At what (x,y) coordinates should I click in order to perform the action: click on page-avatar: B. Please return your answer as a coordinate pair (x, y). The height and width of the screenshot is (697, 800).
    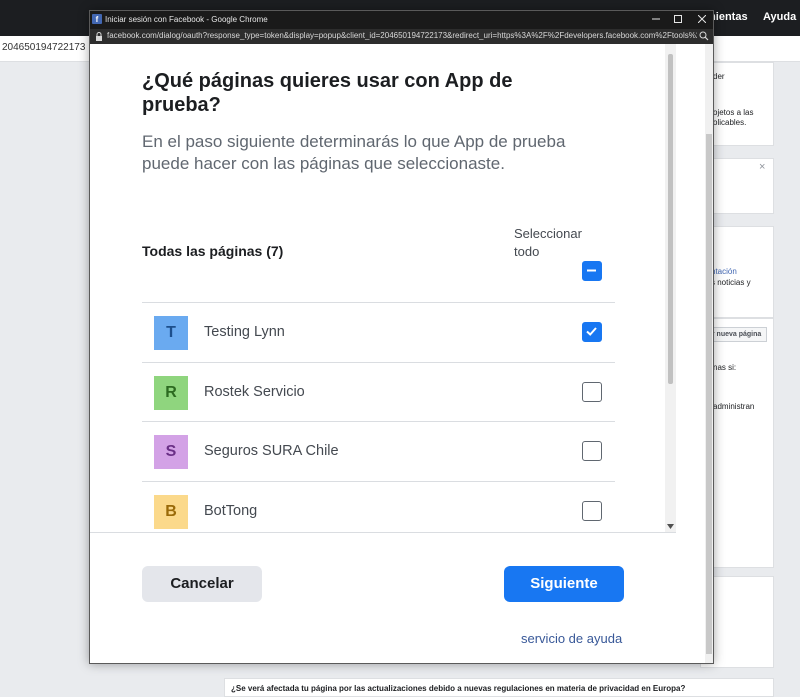
    Looking at the image, I should click on (171, 511).